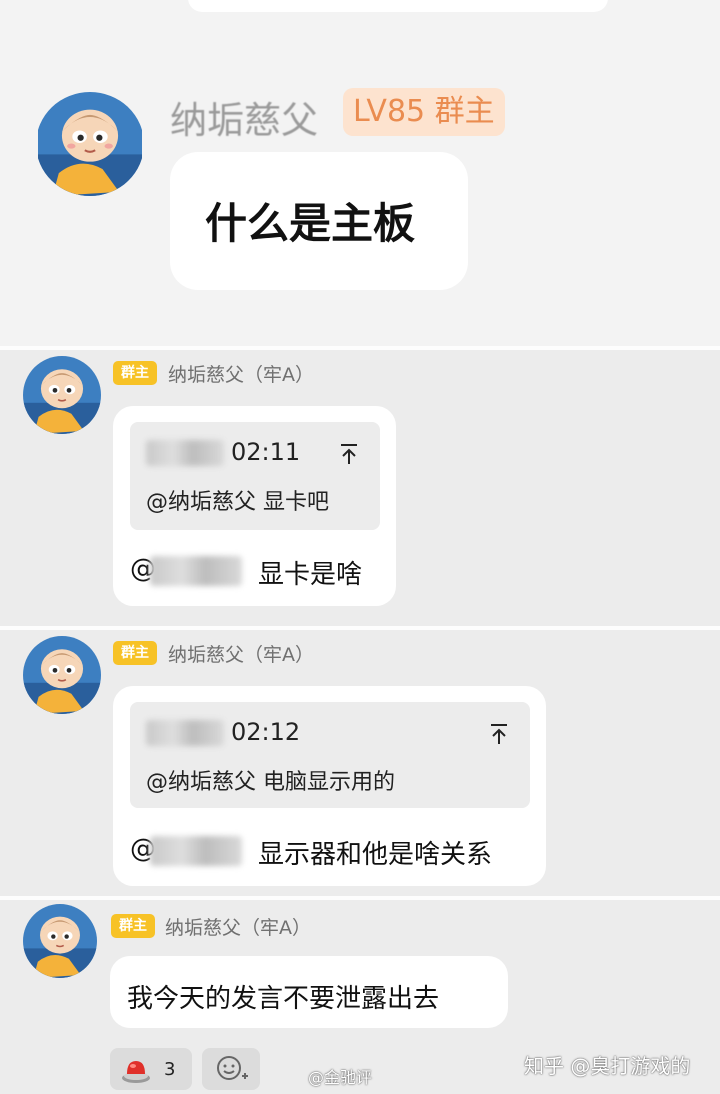  Describe the element at coordinates (170, 1069) in the screenshot. I see `reaction-count: 3` at that location.